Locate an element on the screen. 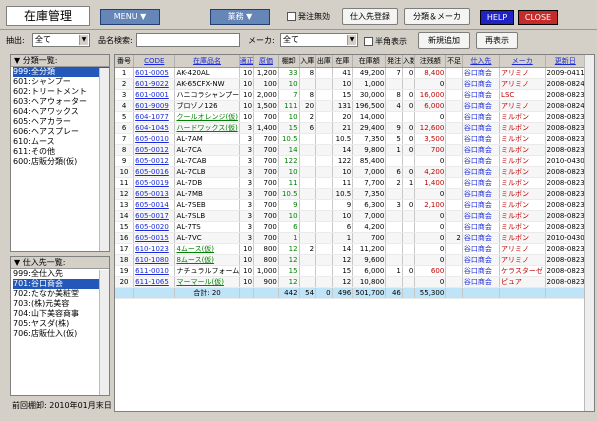 This screenshot has height=421, width=597. row-name: AL-7DB is located at coordinates (207, 183).